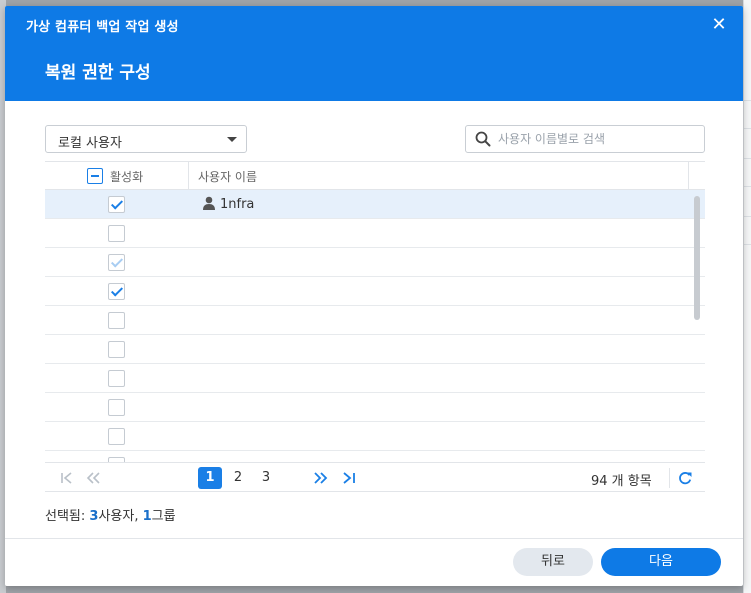  I want to click on grid-header: 활성화 사용자 이름, so click(375, 176).